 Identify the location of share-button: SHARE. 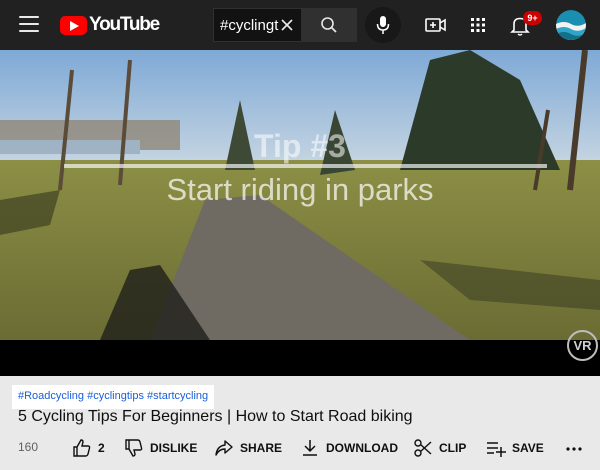
(248, 448).